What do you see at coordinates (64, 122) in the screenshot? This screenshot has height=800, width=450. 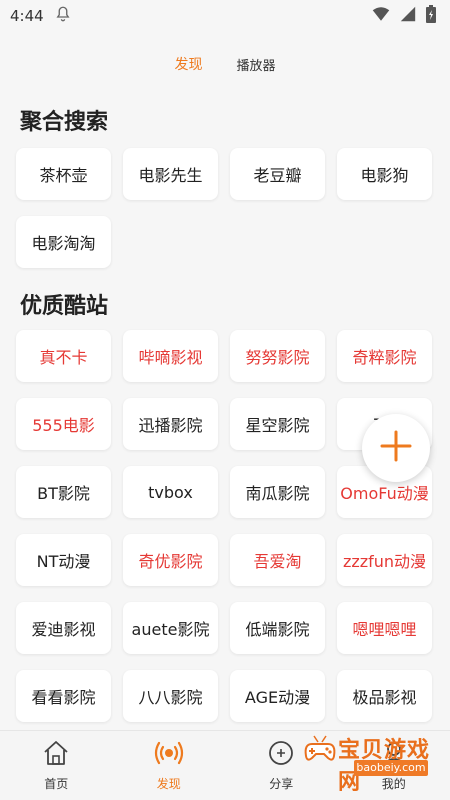 I see `aggregate-search-title: 聚合搜索` at bounding box center [64, 122].